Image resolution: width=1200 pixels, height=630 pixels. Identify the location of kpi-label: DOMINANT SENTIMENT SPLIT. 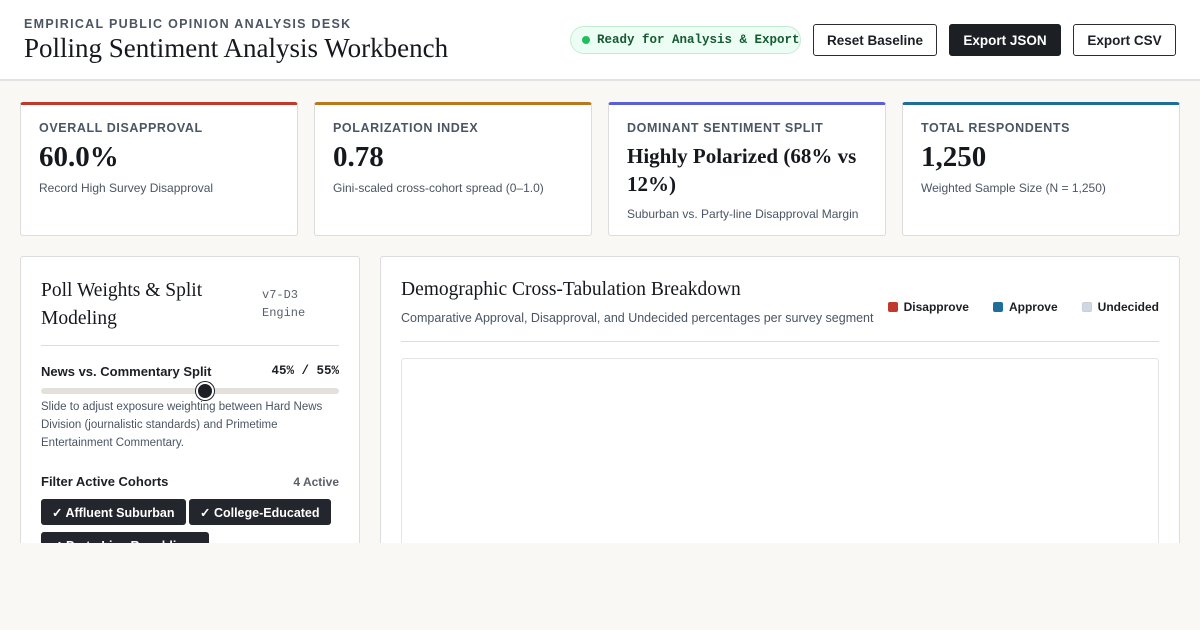
(725, 128).